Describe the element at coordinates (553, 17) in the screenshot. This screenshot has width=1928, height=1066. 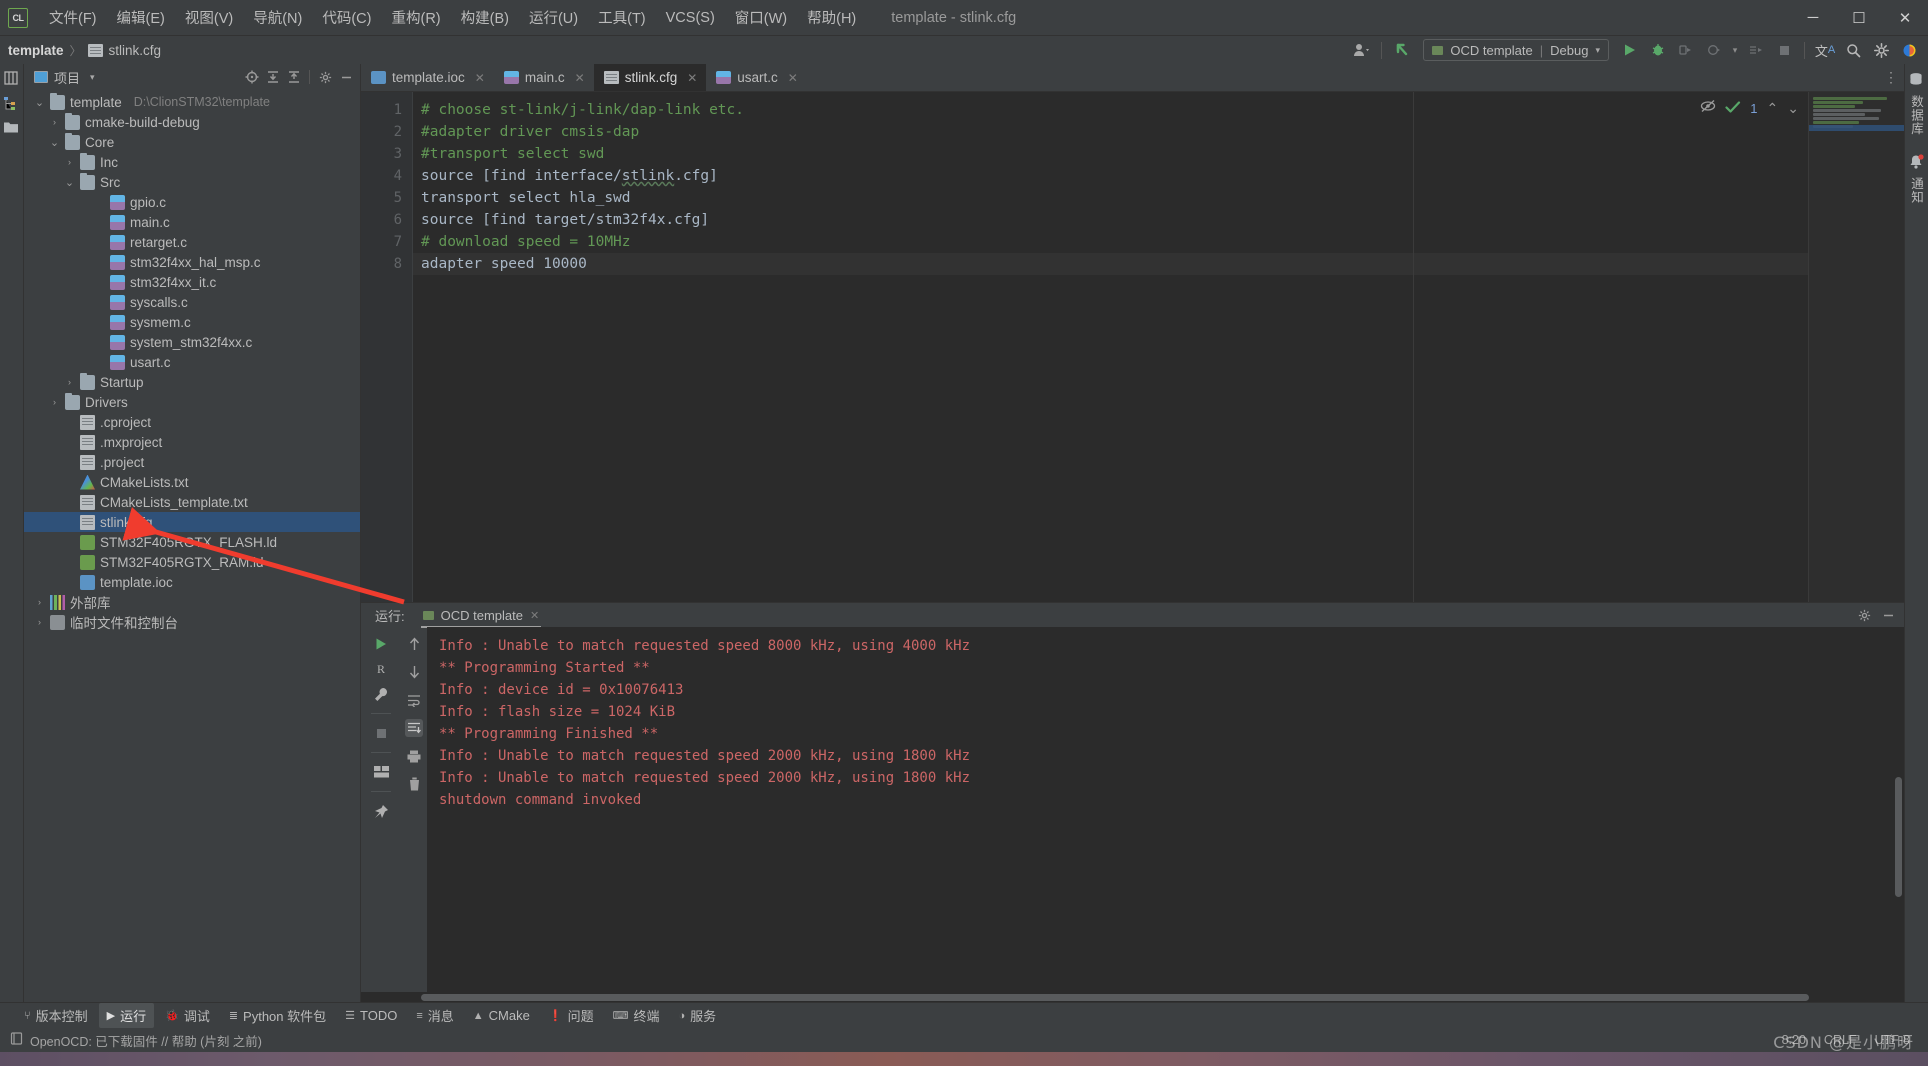
I see `menu-run: 运行(U)` at that location.